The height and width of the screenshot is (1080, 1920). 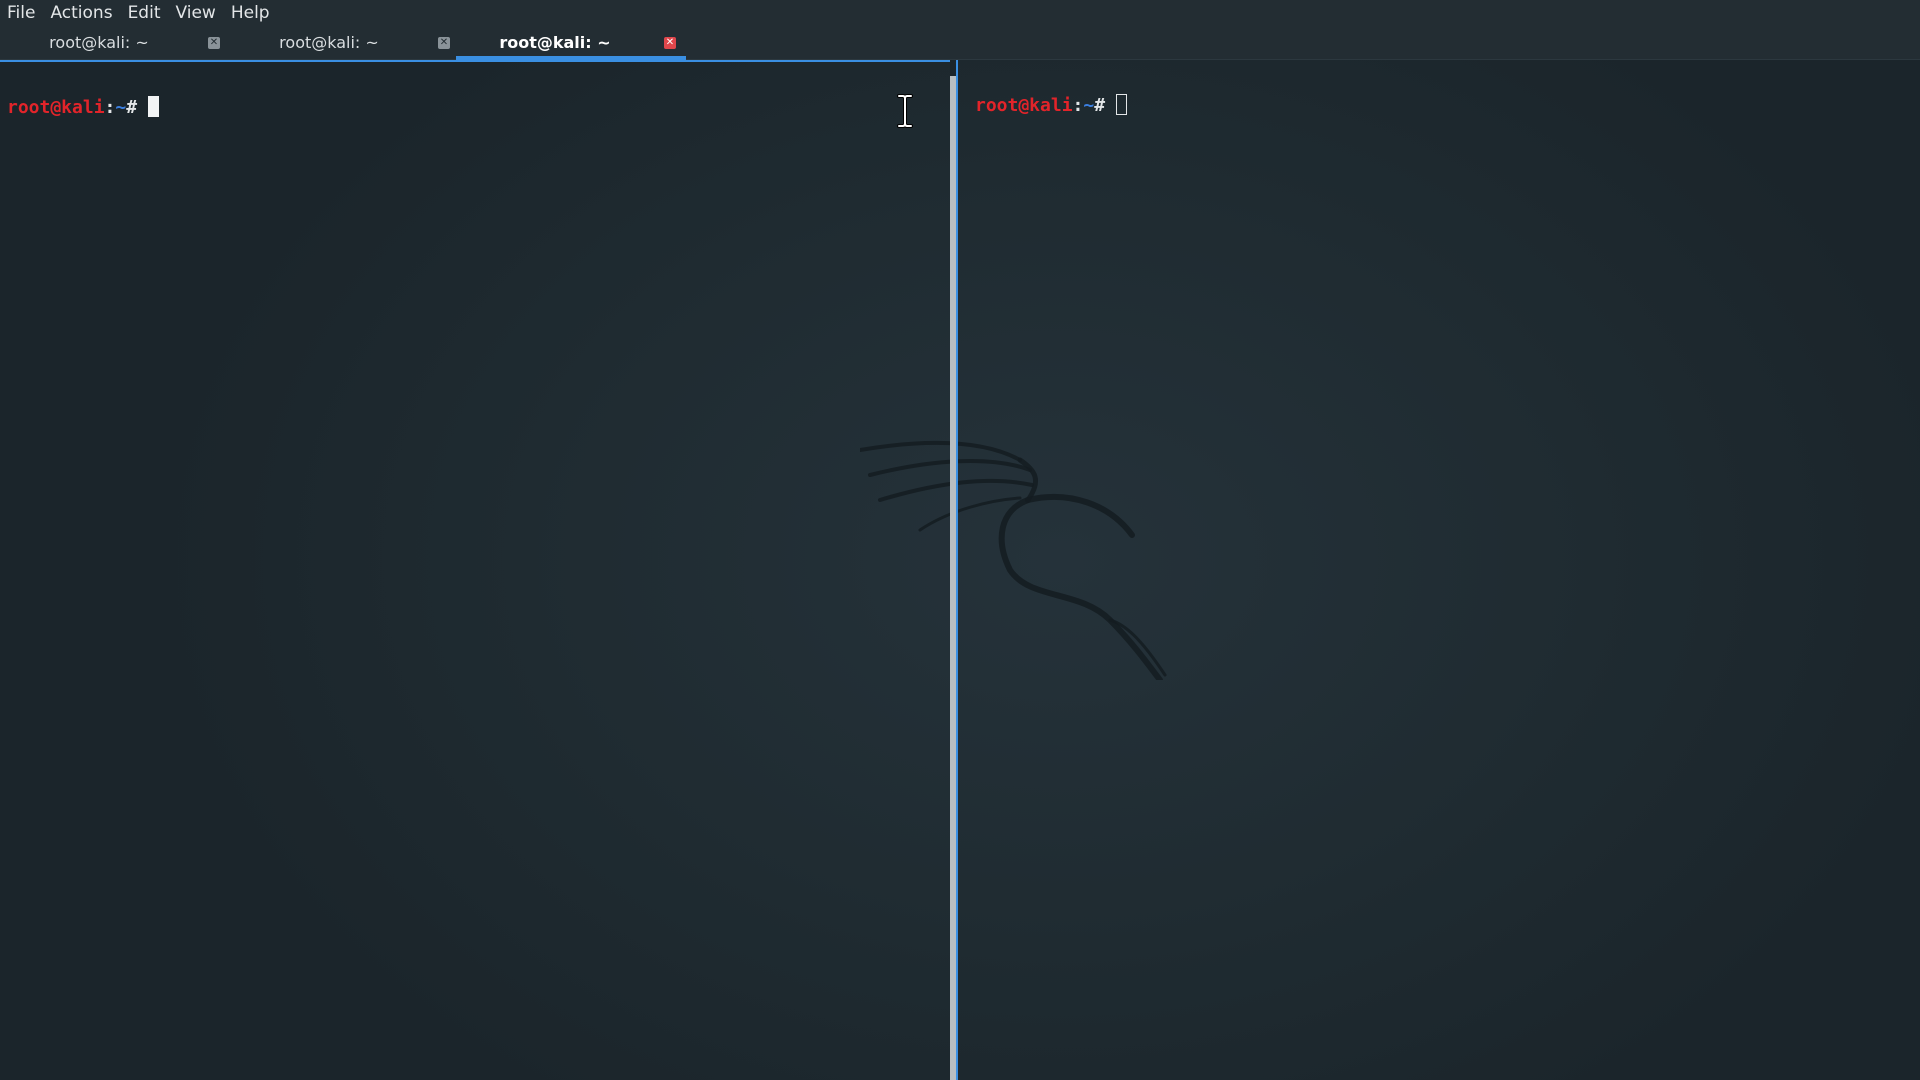 What do you see at coordinates (81, 13) in the screenshot?
I see `menu-actions: Actions` at bounding box center [81, 13].